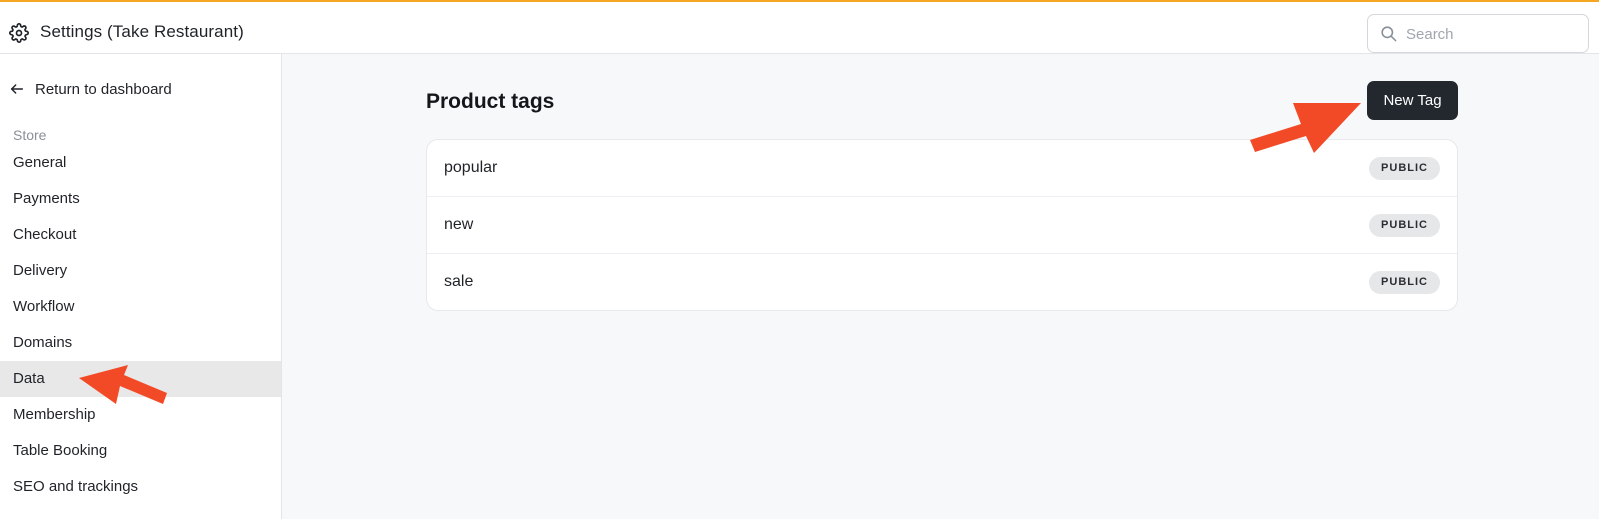 The height and width of the screenshot is (519, 1599). What do you see at coordinates (490, 101) in the screenshot?
I see `page-title: Product tags` at bounding box center [490, 101].